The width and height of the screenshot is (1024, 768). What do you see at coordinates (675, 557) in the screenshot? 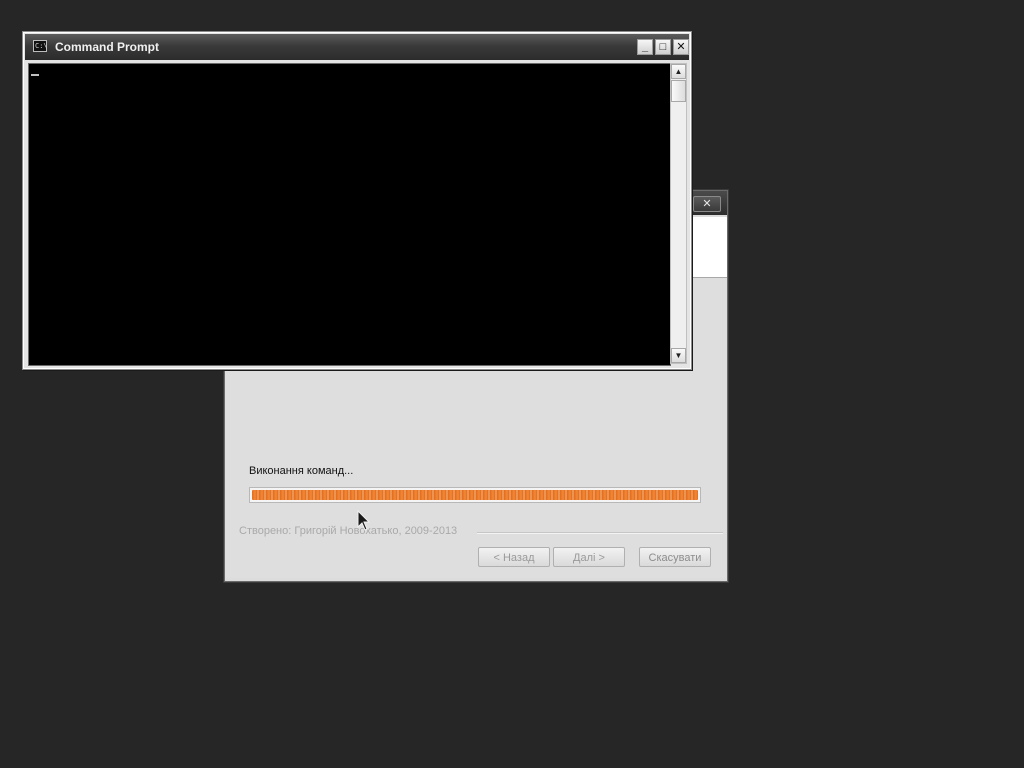
I see `cancel-button: Скасувати` at bounding box center [675, 557].